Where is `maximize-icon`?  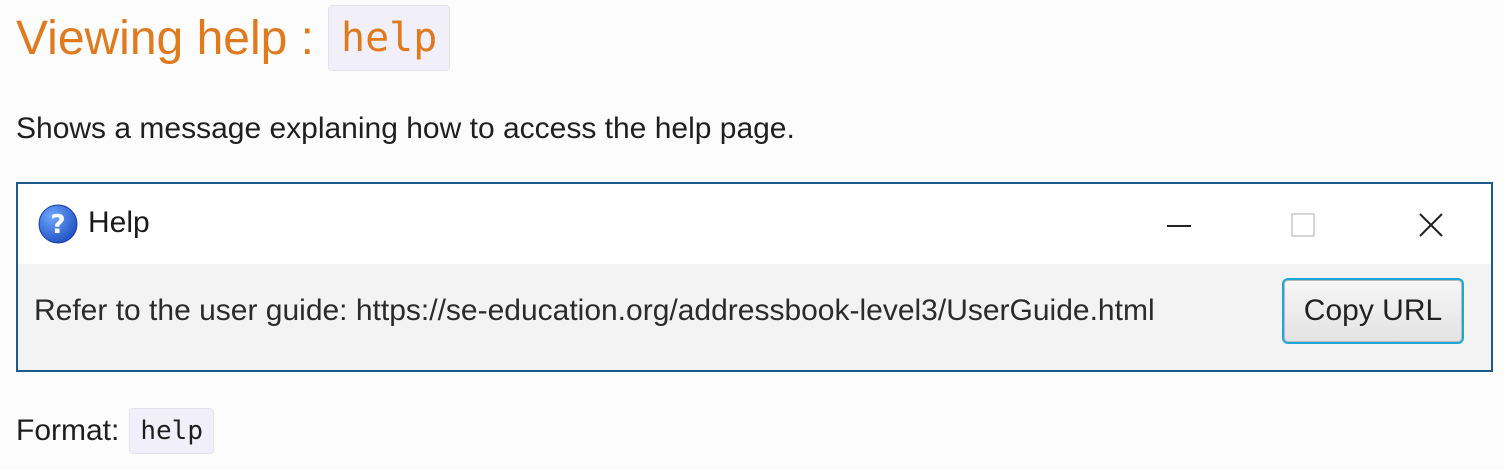
maximize-icon is located at coordinates (1303, 225).